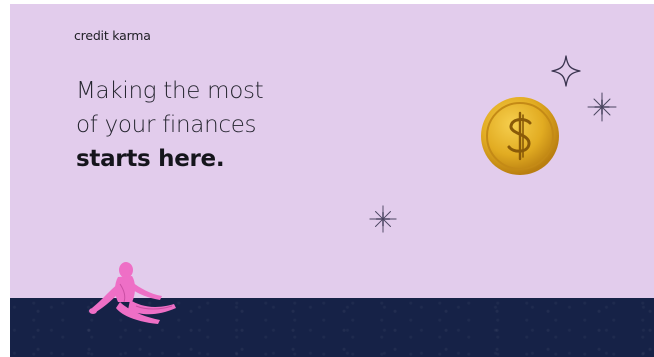 The width and height of the screenshot is (654, 357). I want to click on dollar-coin-icon, so click(520, 136).